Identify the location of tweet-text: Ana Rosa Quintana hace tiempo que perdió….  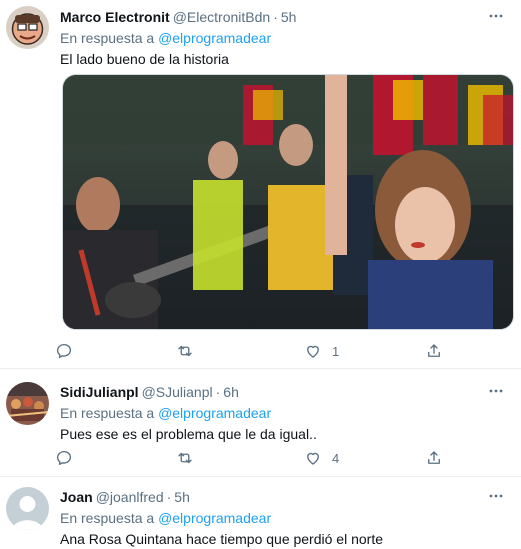
(221, 539).